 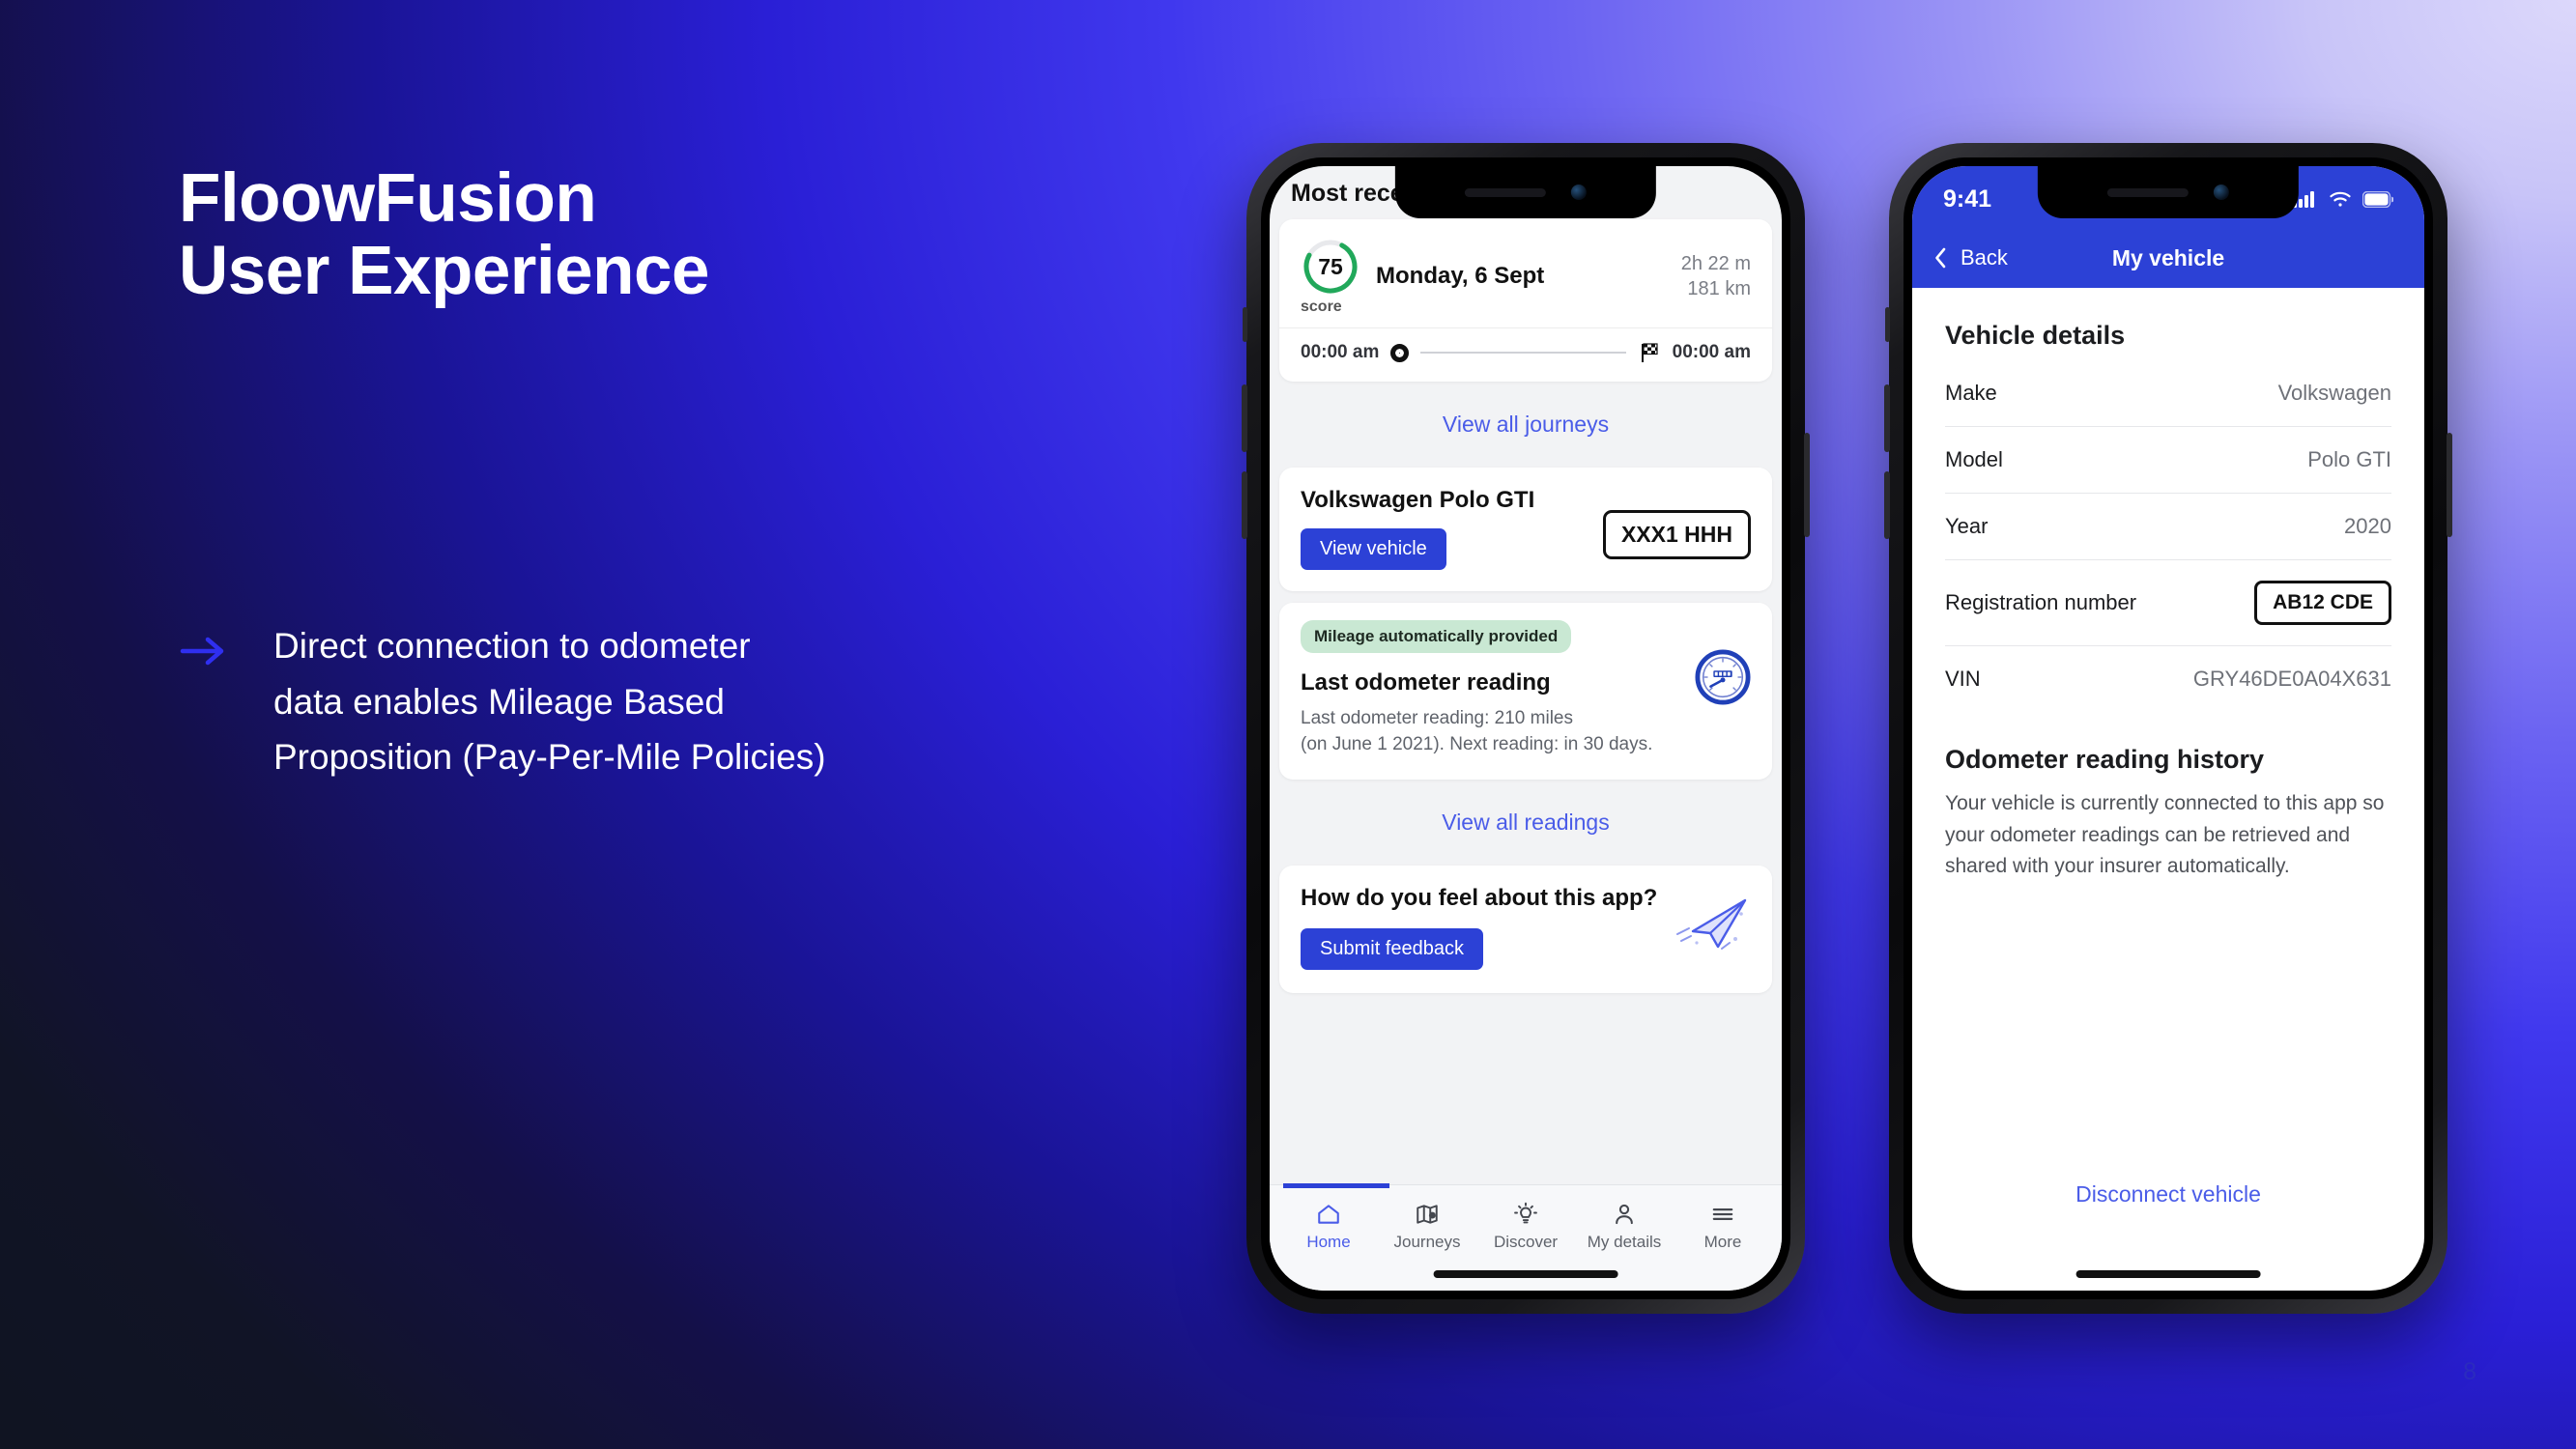 I want to click on score-value: 75, so click(x=1331, y=266).